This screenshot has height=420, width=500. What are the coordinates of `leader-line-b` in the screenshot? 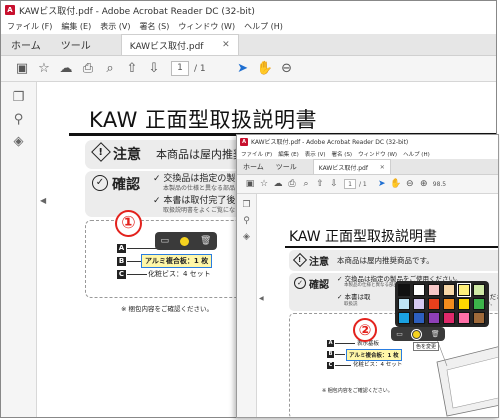 It's located at (340, 354).